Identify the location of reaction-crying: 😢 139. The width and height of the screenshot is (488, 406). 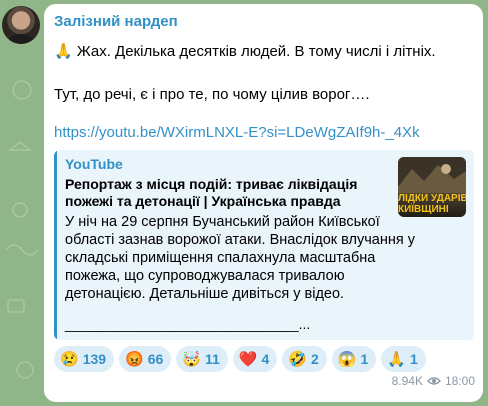
(84, 359).